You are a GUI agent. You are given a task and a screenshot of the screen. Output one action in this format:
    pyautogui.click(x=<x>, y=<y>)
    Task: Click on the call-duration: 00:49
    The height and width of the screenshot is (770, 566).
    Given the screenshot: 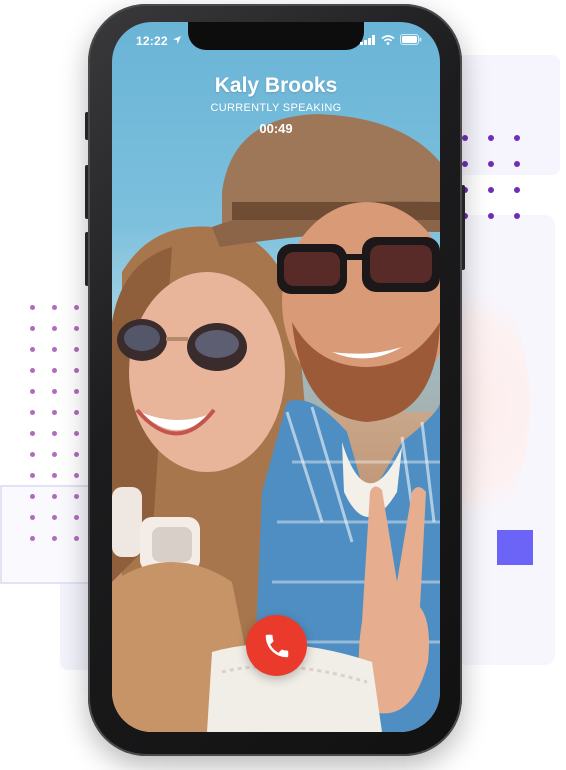 What is the action you would take?
    pyautogui.click(x=276, y=128)
    